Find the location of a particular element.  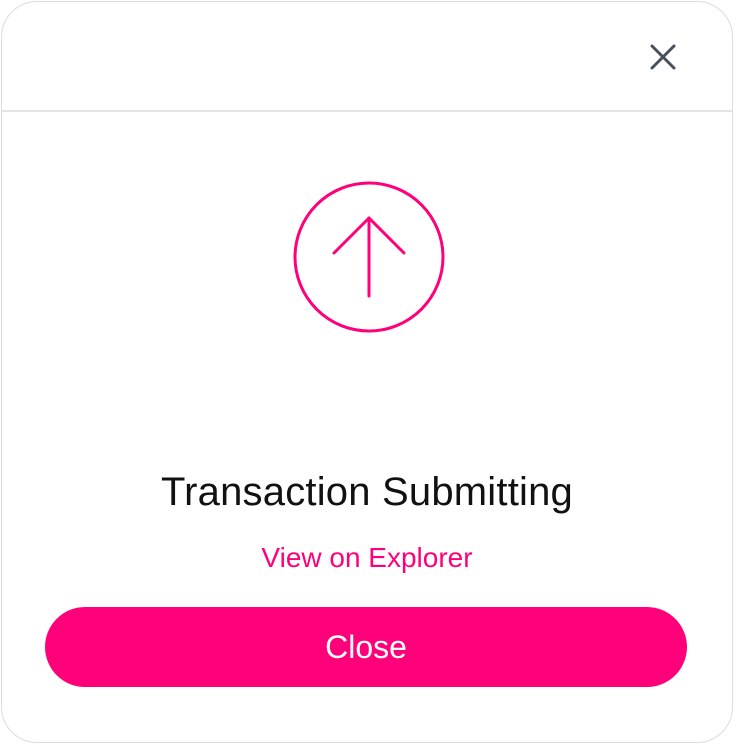

close-button: Close is located at coordinates (366, 647).